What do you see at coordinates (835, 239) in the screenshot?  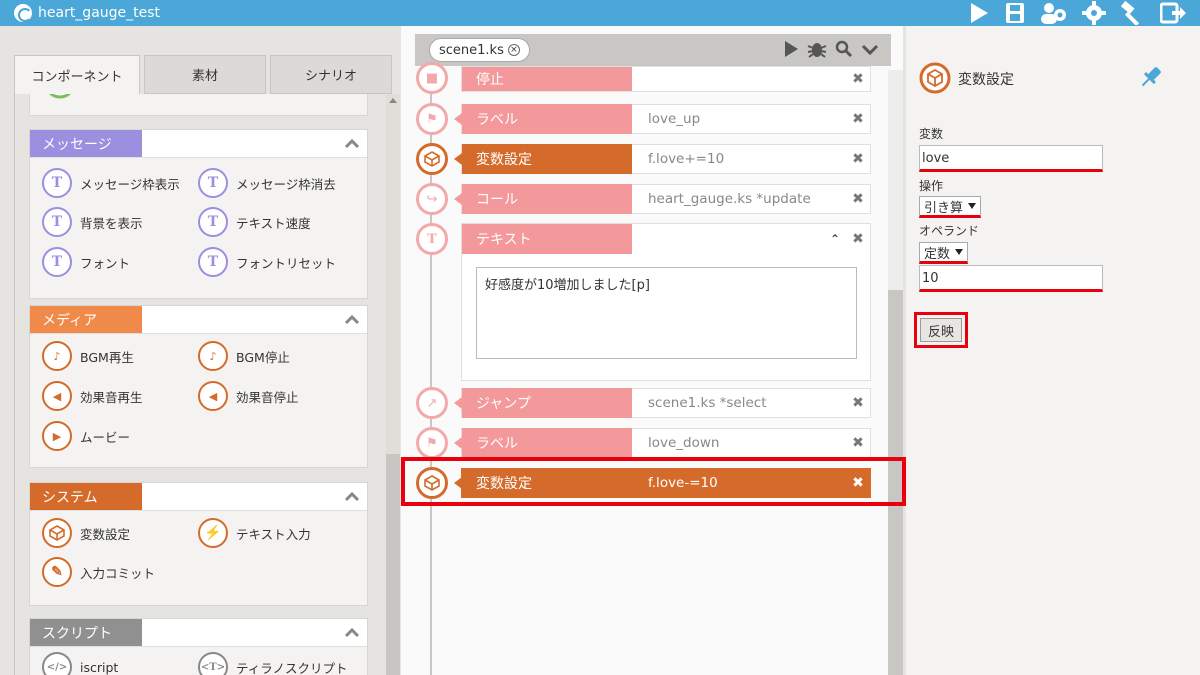 I see `collapse-icon: ⌃` at bounding box center [835, 239].